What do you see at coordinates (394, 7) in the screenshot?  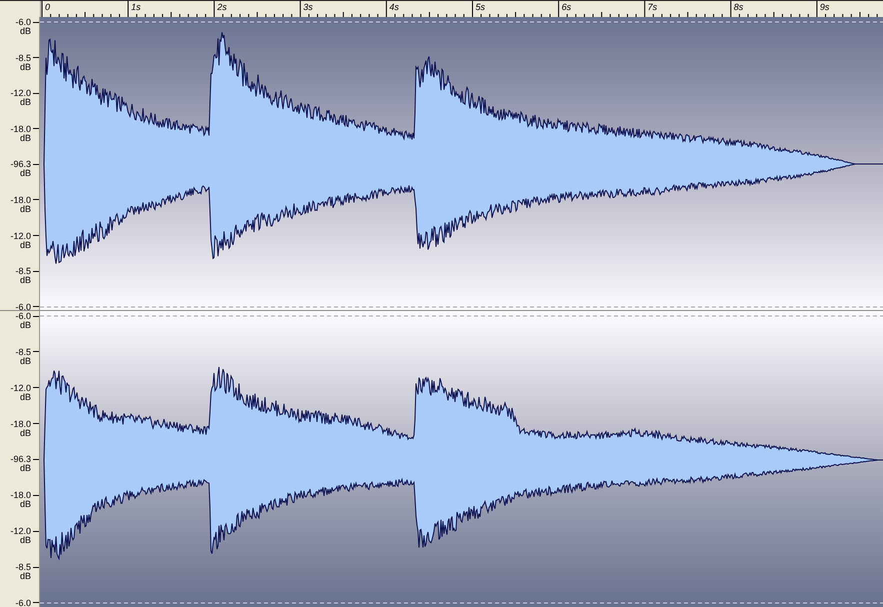 I see `time-label: 4s` at bounding box center [394, 7].